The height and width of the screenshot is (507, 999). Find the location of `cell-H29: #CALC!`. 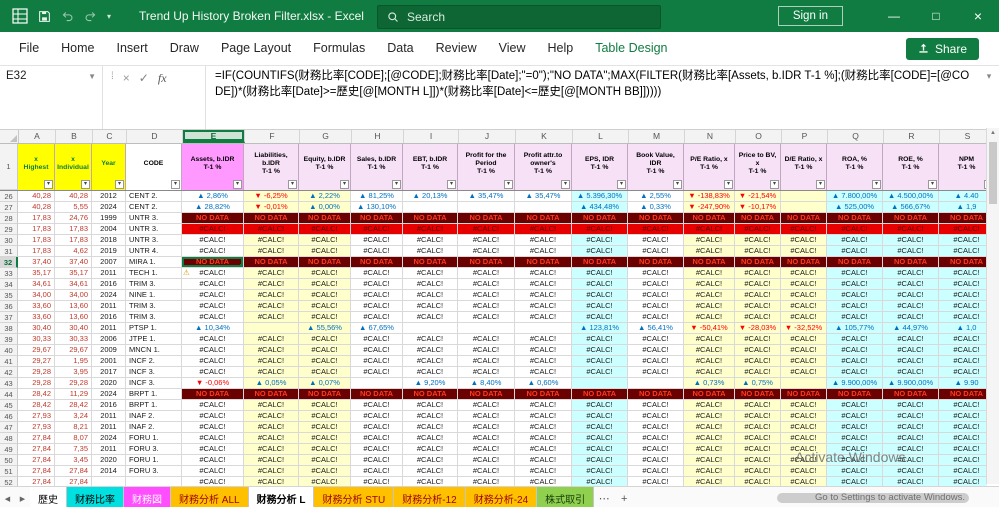

cell-H29: #CALC! is located at coordinates (377, 229).